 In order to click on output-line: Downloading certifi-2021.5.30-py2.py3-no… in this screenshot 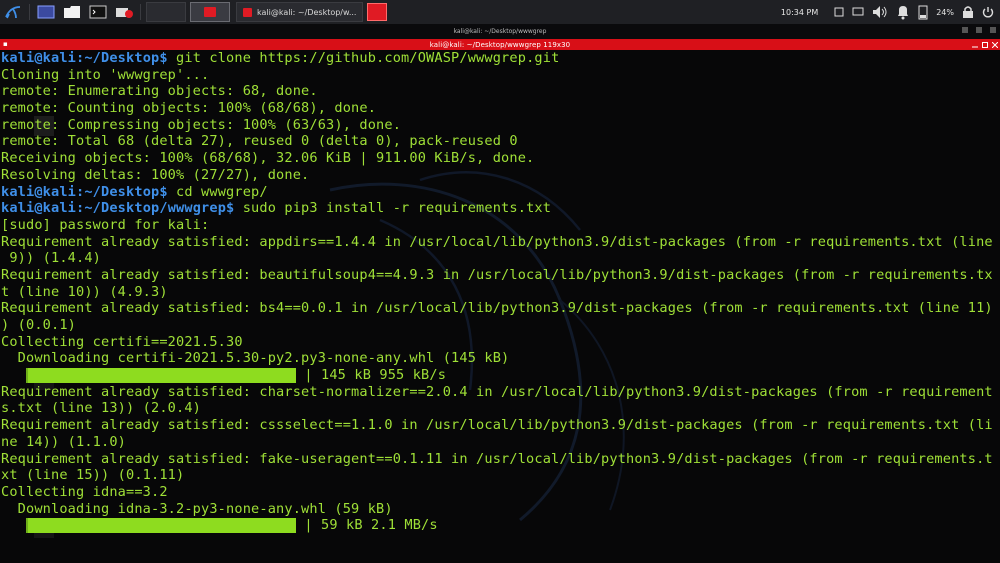, I will do `click(255, 358)`.